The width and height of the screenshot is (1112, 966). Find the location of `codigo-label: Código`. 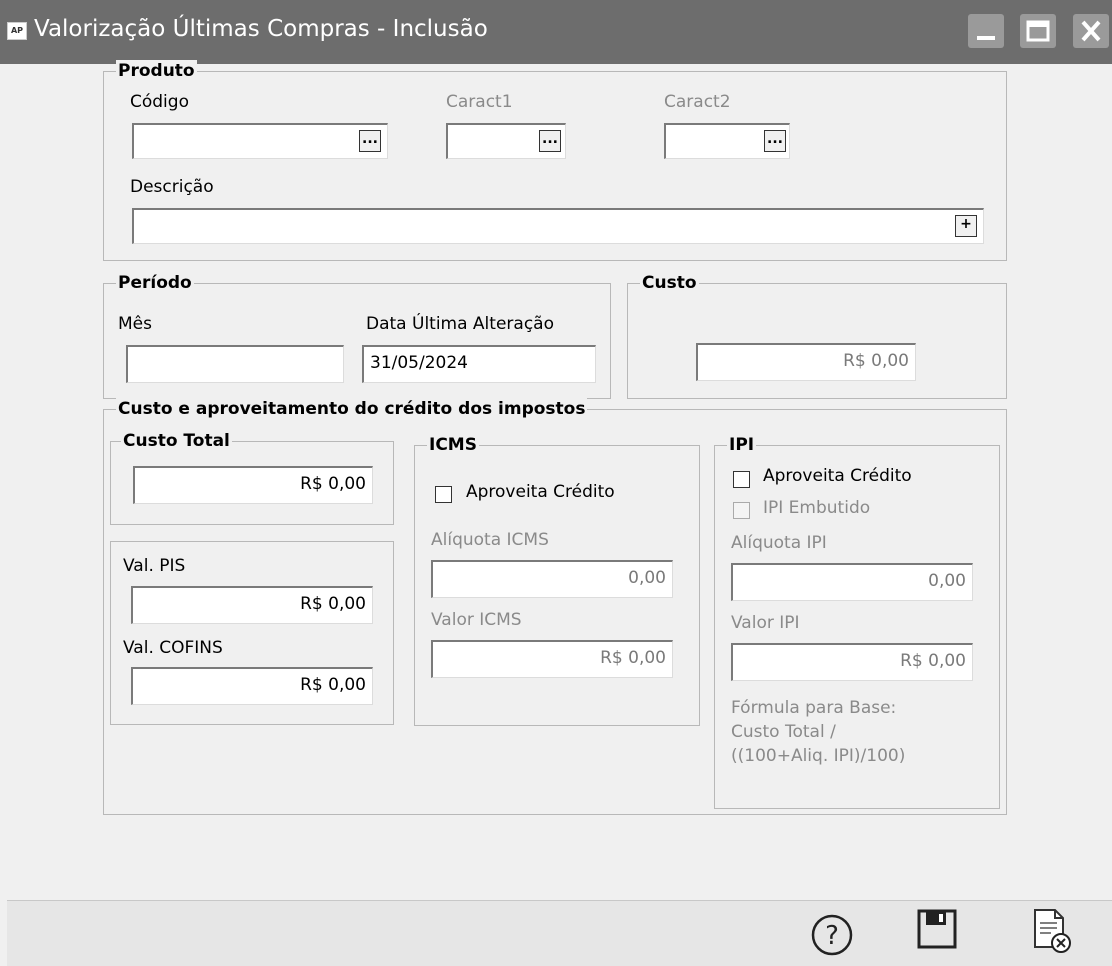

codigo-label: Código is located at coordinates (159, 102).